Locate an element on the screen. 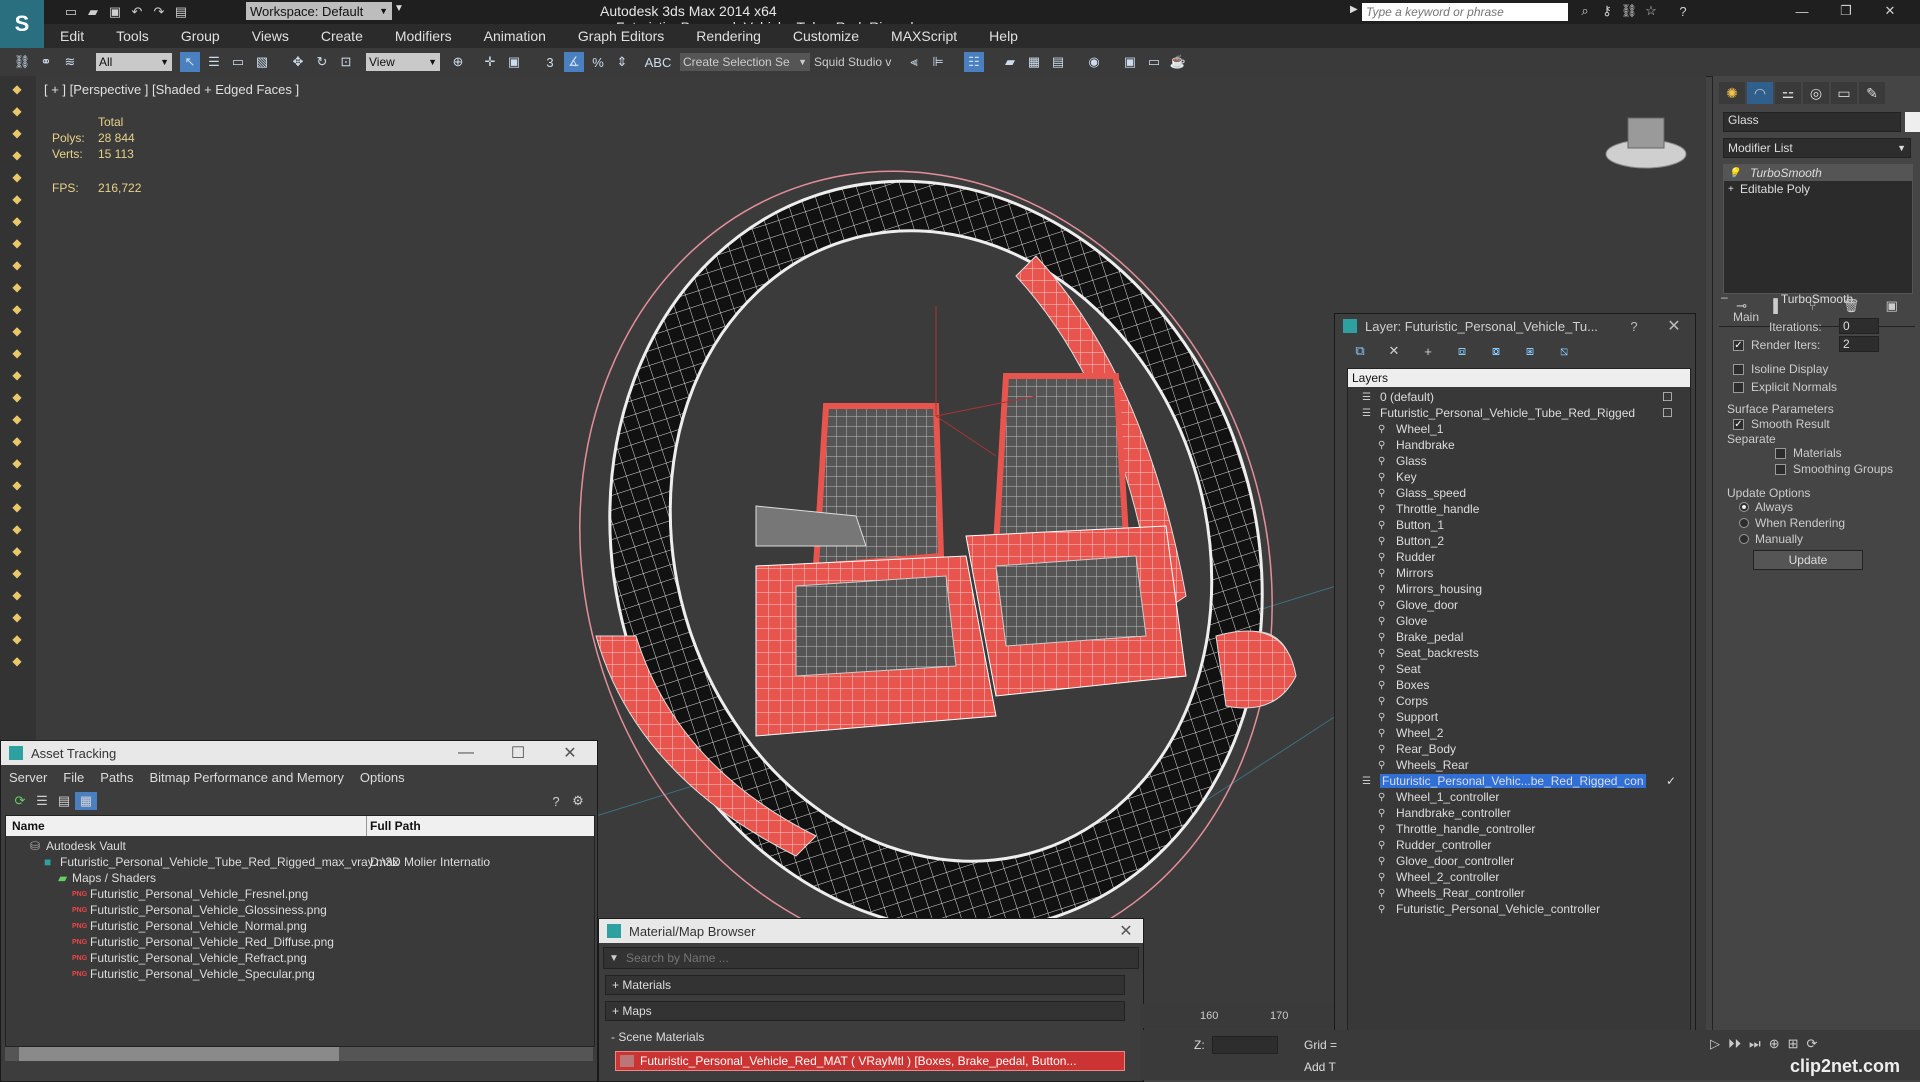 The width and height of the screenshot is (1920, 1082). object-color-swatch is located at coordinates (1912, 122).